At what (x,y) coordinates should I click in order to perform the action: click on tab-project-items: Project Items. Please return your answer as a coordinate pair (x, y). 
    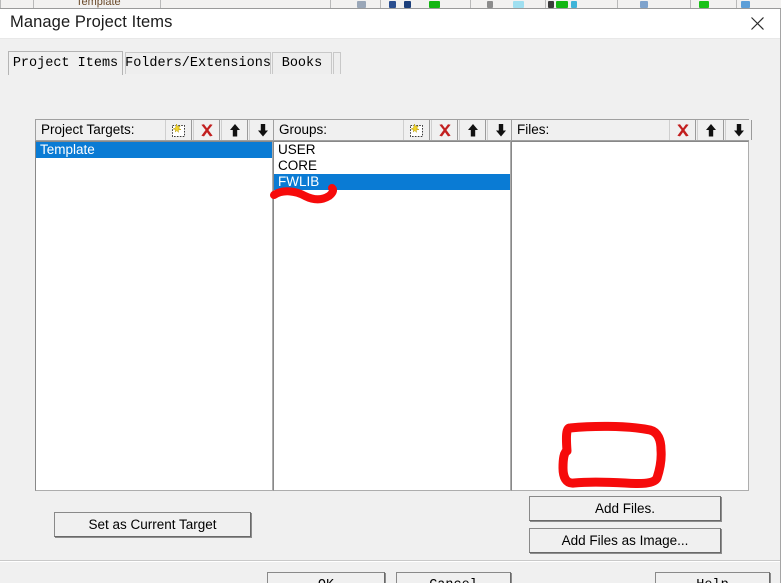
    Looking at the image, I should click on (65, 63).